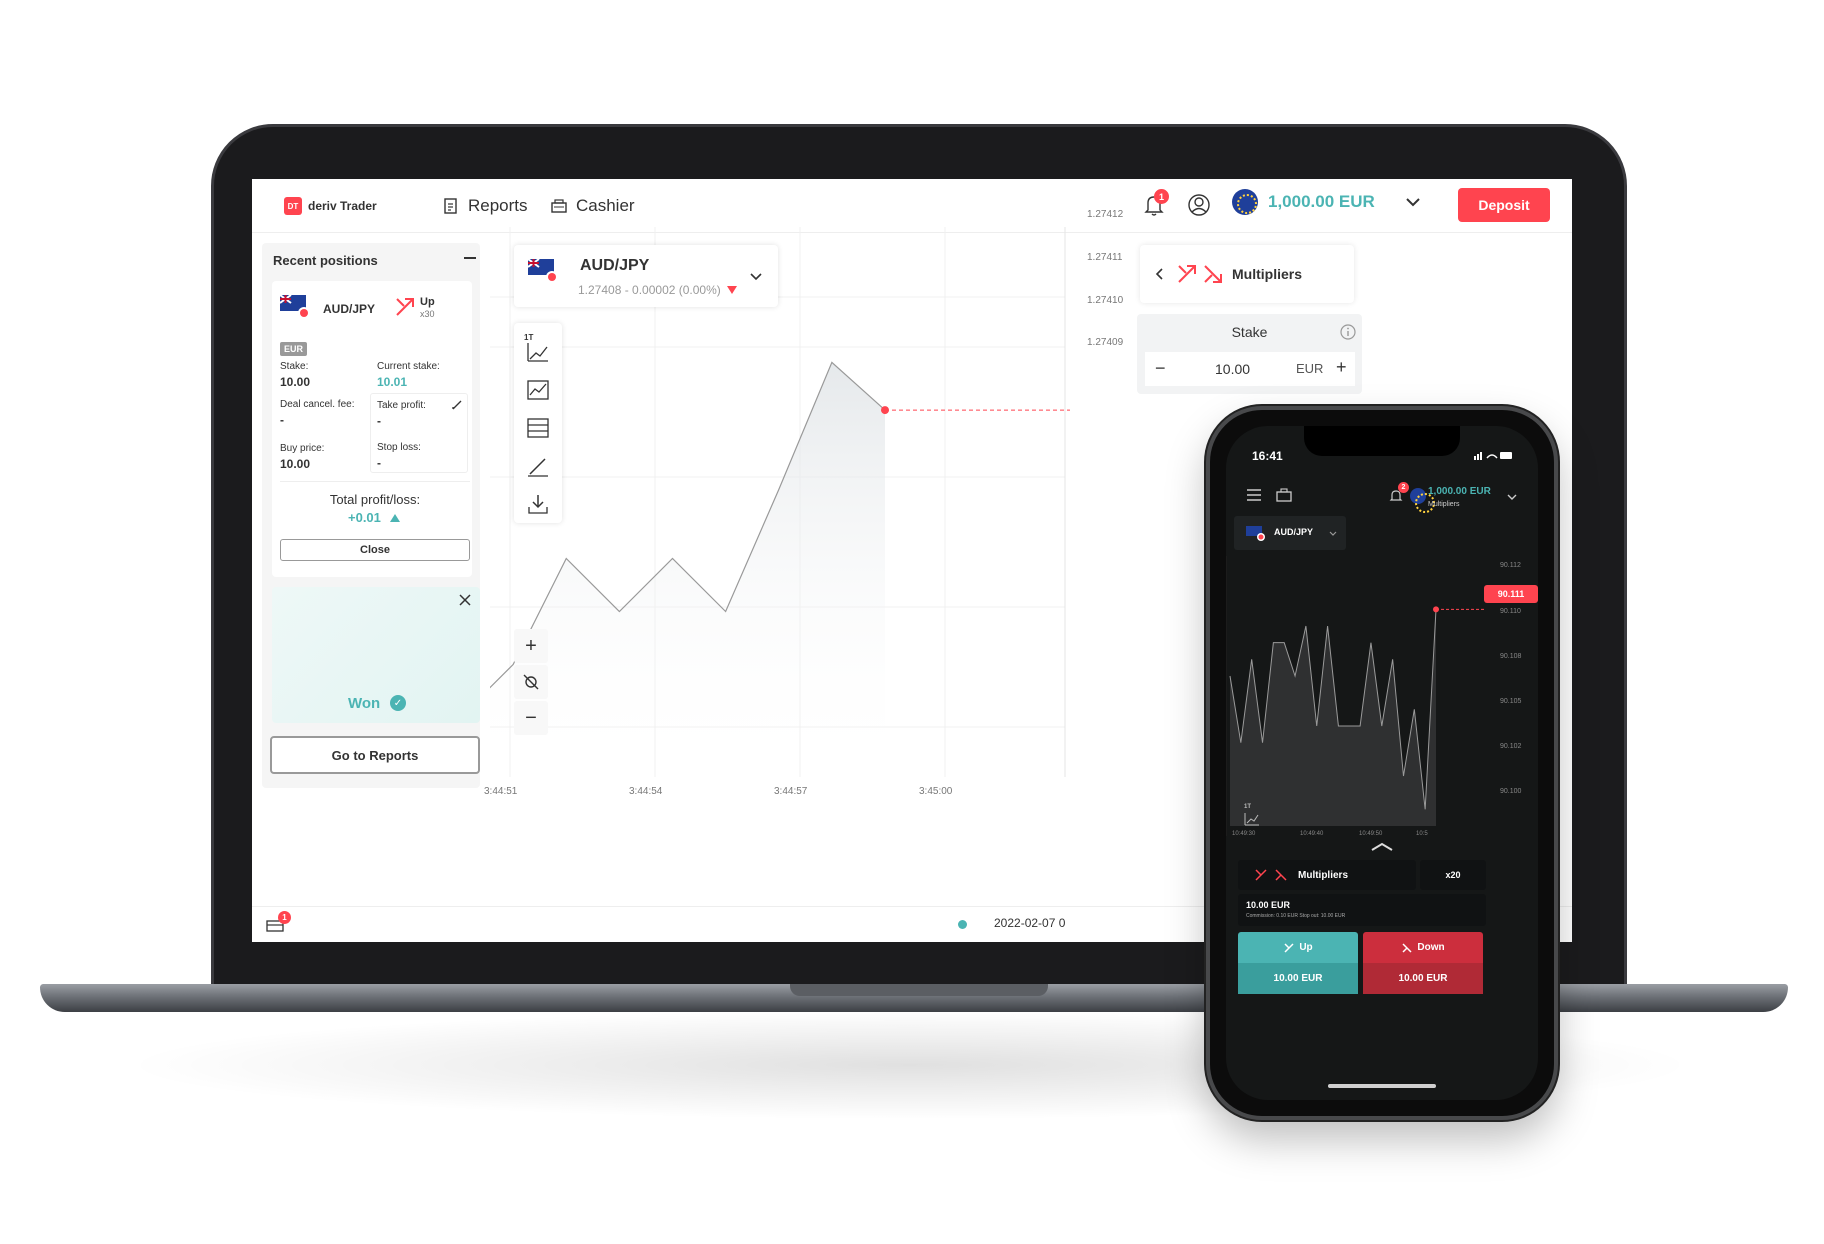  I want to click on mobile-price-tick: 90.112, so click(1510, 565).